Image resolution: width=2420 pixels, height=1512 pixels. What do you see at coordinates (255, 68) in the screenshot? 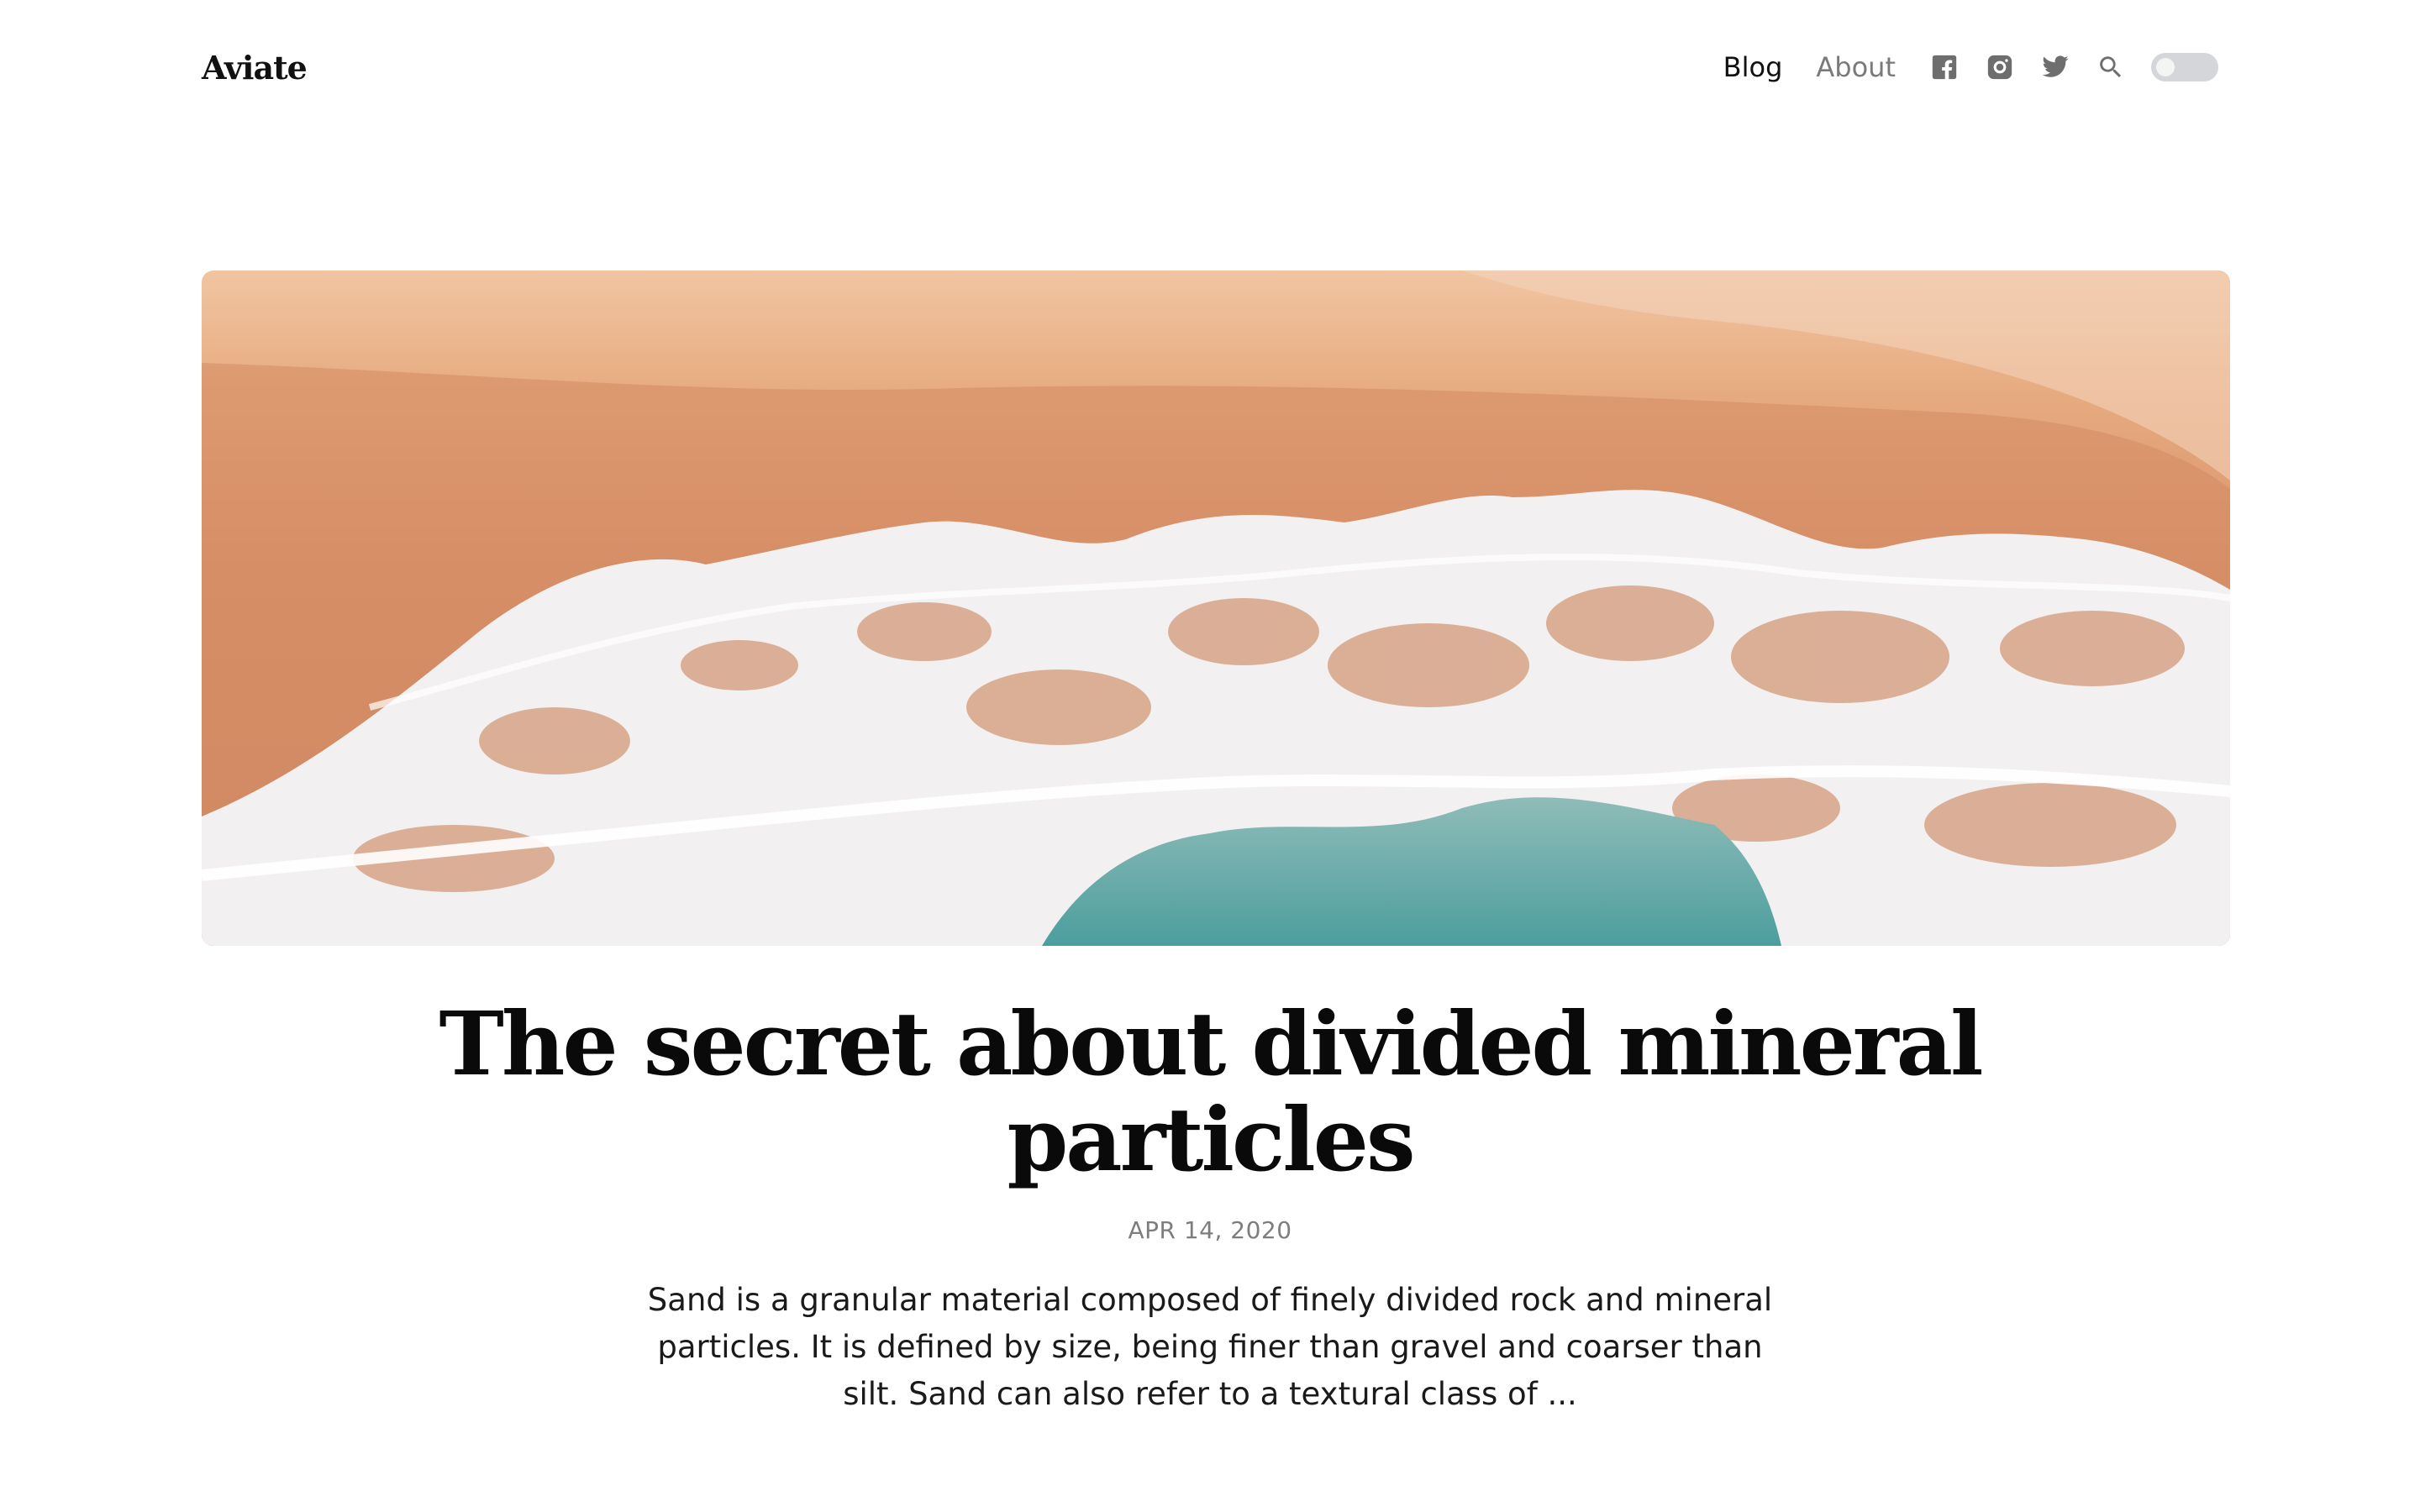
I see `site-logo: Aviate` at bounding box center [255, 68].